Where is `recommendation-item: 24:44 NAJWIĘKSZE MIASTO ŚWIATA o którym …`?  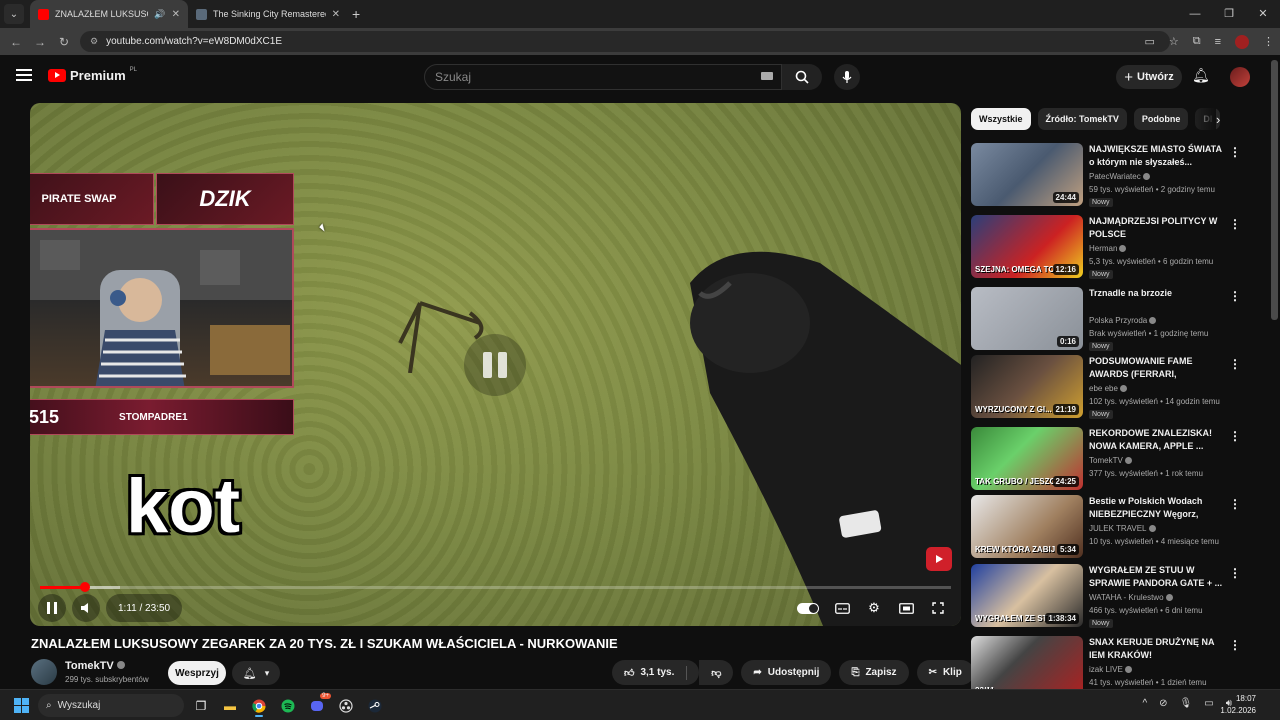 recommendation-item: 24:44 NAJWIĘKSZE MIASTO ŚWIATA o którym … is located at coordinates (1106, 176).